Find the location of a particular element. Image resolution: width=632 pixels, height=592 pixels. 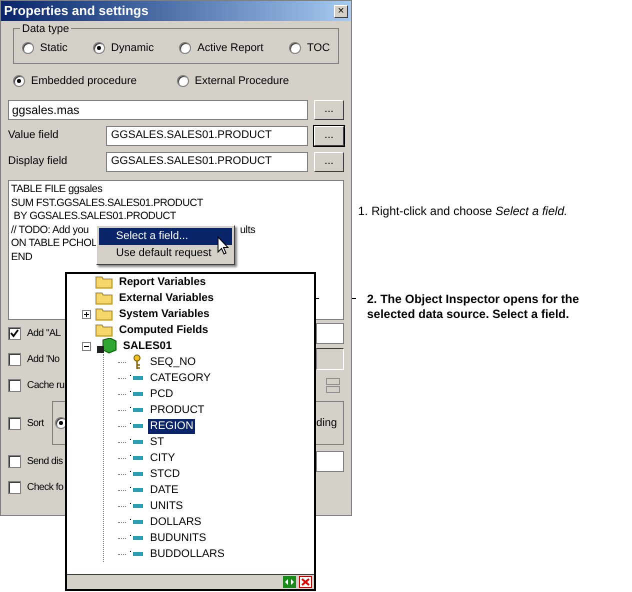

panel is located at coordinates (330, 359).